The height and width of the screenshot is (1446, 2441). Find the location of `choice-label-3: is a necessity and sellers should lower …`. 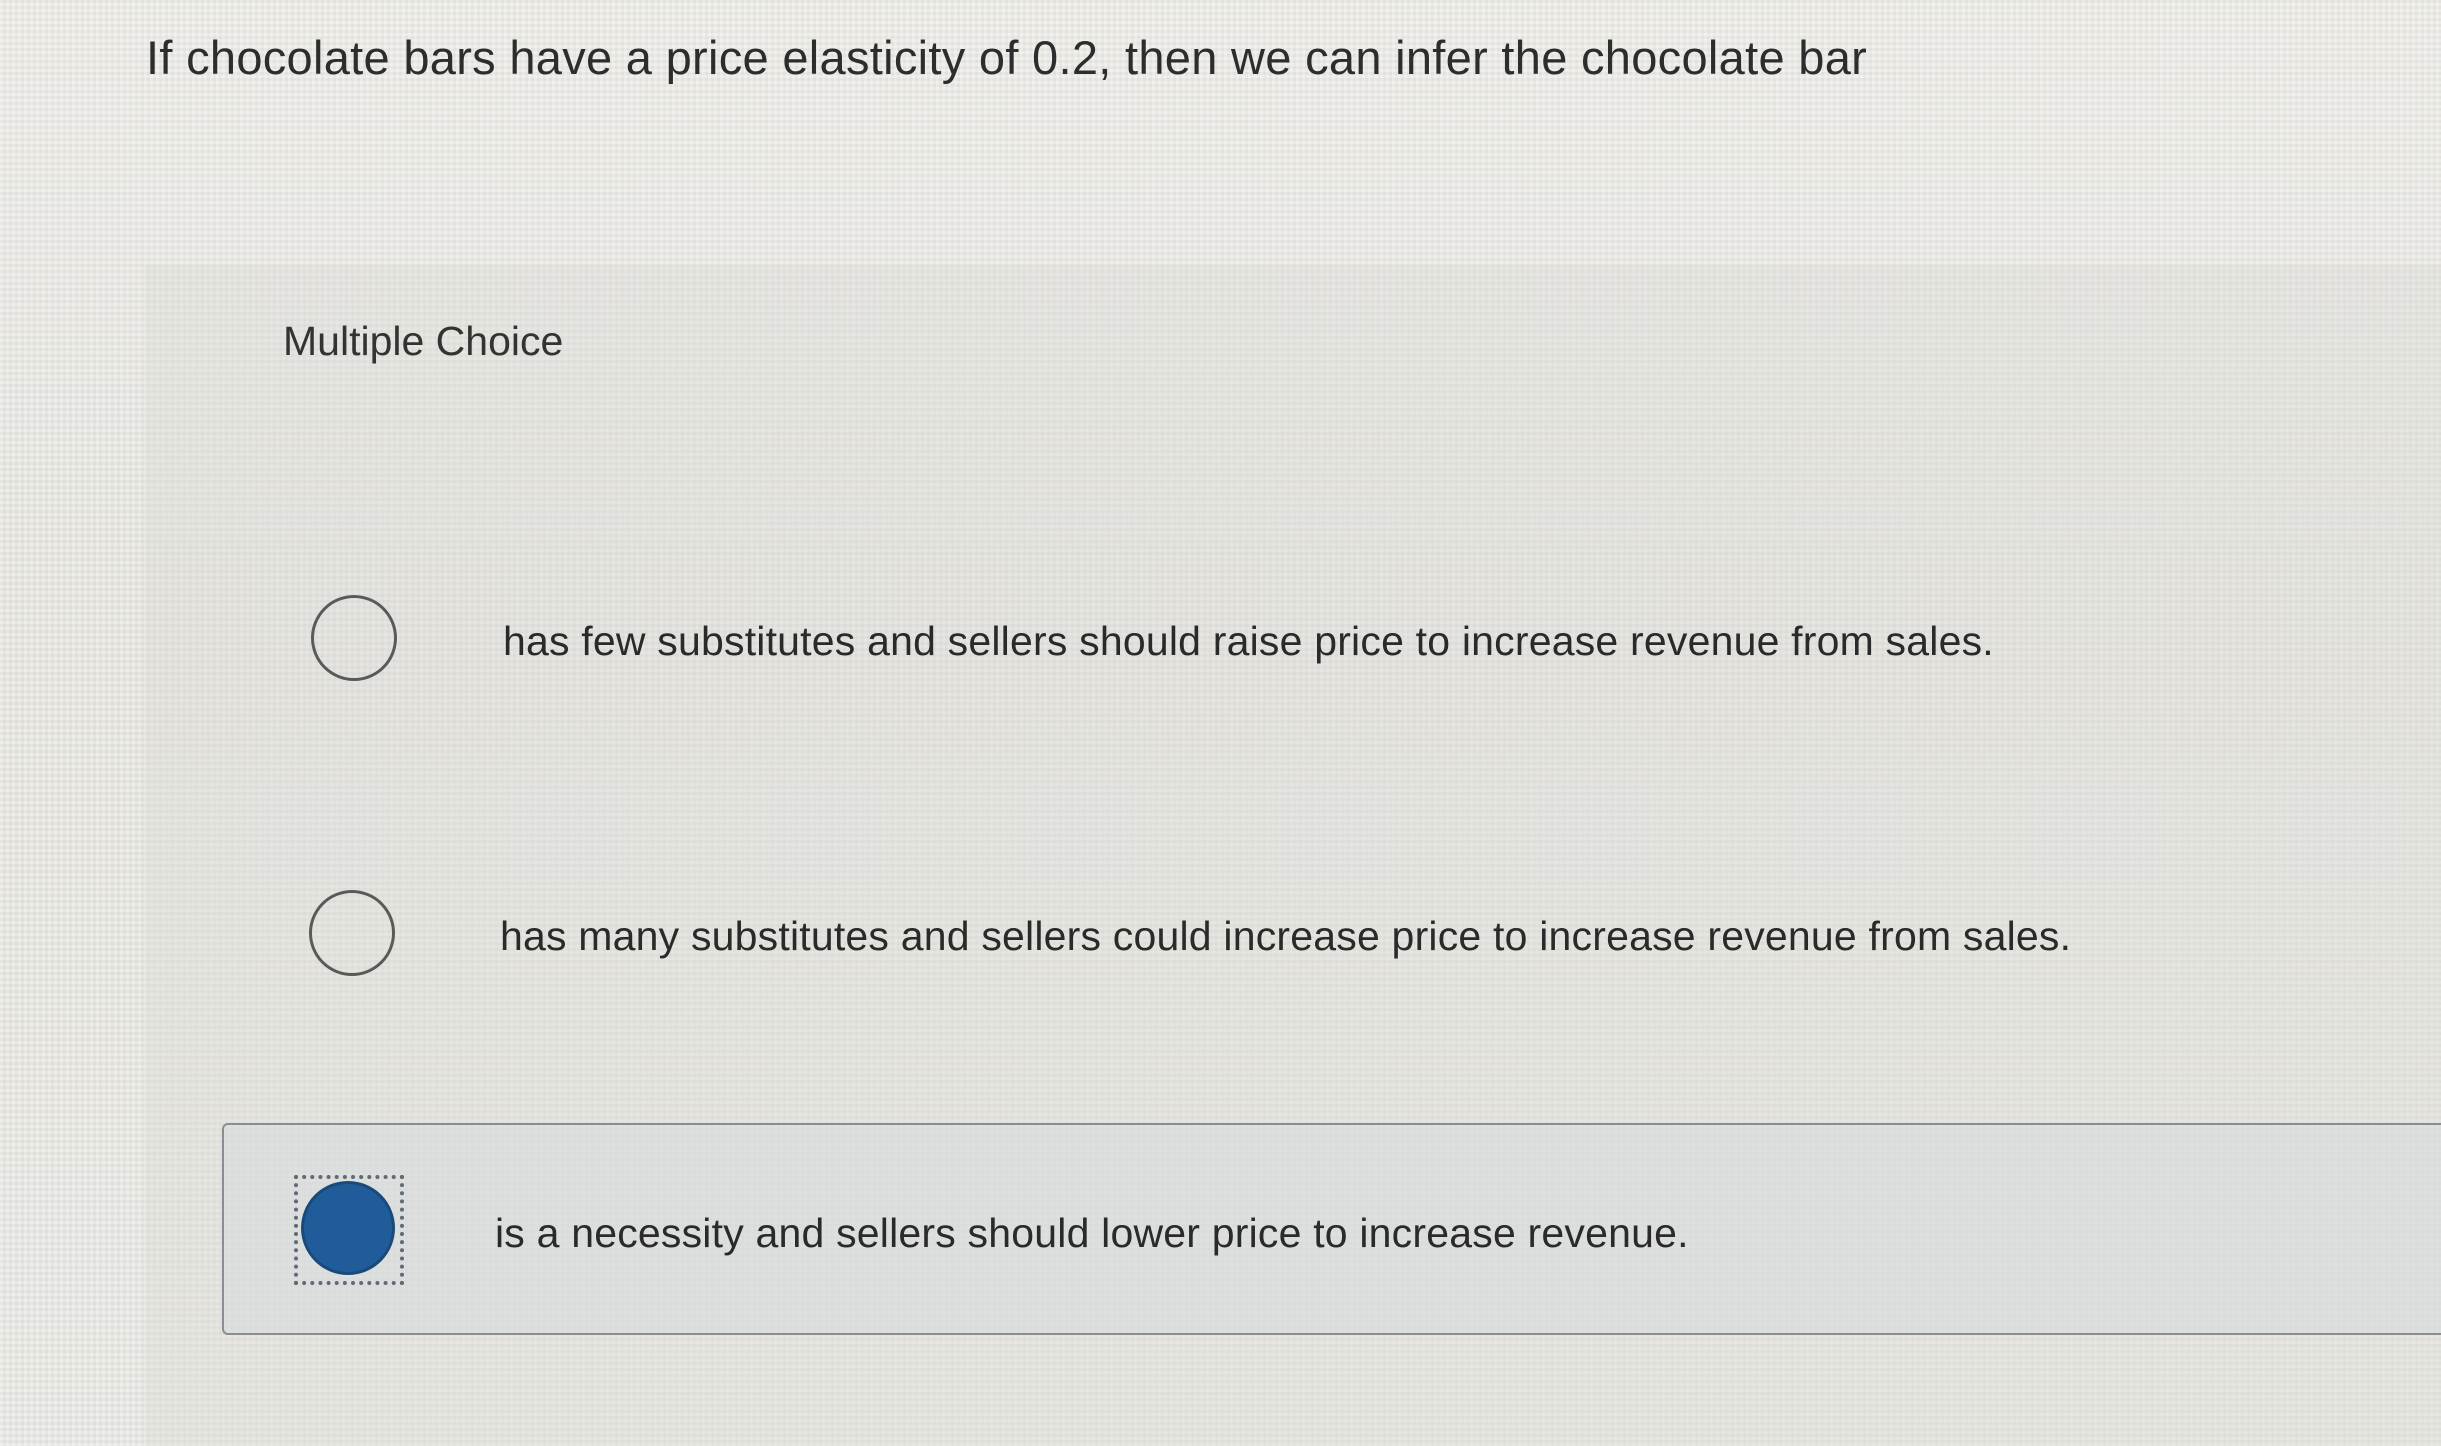

choice-label-3: is a necessity and sellers should lower … is located at coordinates (1092, 1233).